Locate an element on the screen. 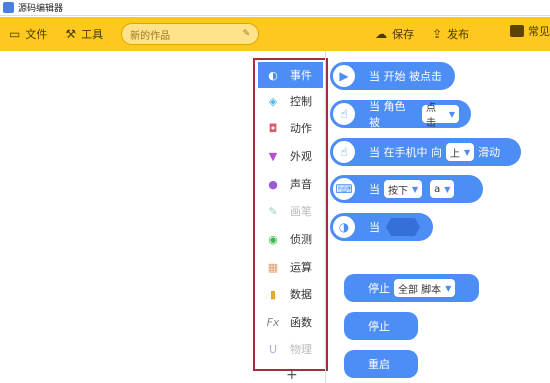 The height and width of the screenshot is (383, 550). dropdown-value: 全部 脚本 is located at coordinates (420, 290).